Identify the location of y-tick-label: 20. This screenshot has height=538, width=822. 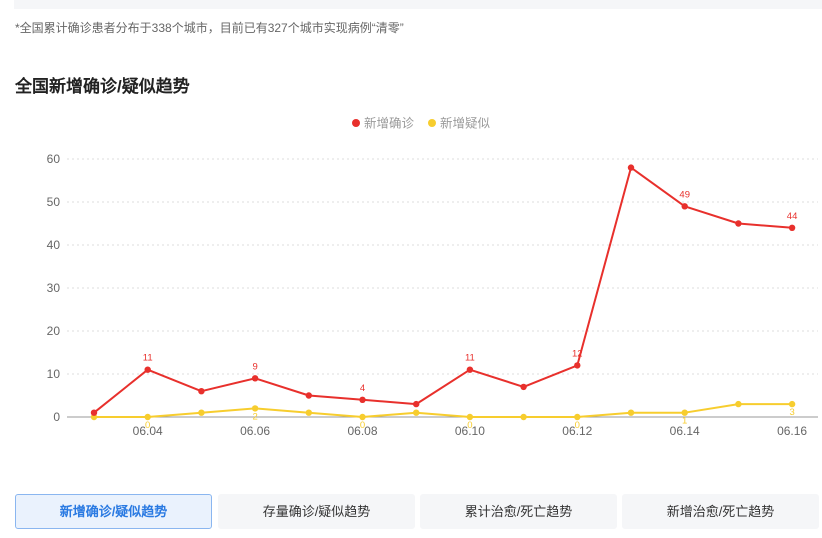
(54, 331).